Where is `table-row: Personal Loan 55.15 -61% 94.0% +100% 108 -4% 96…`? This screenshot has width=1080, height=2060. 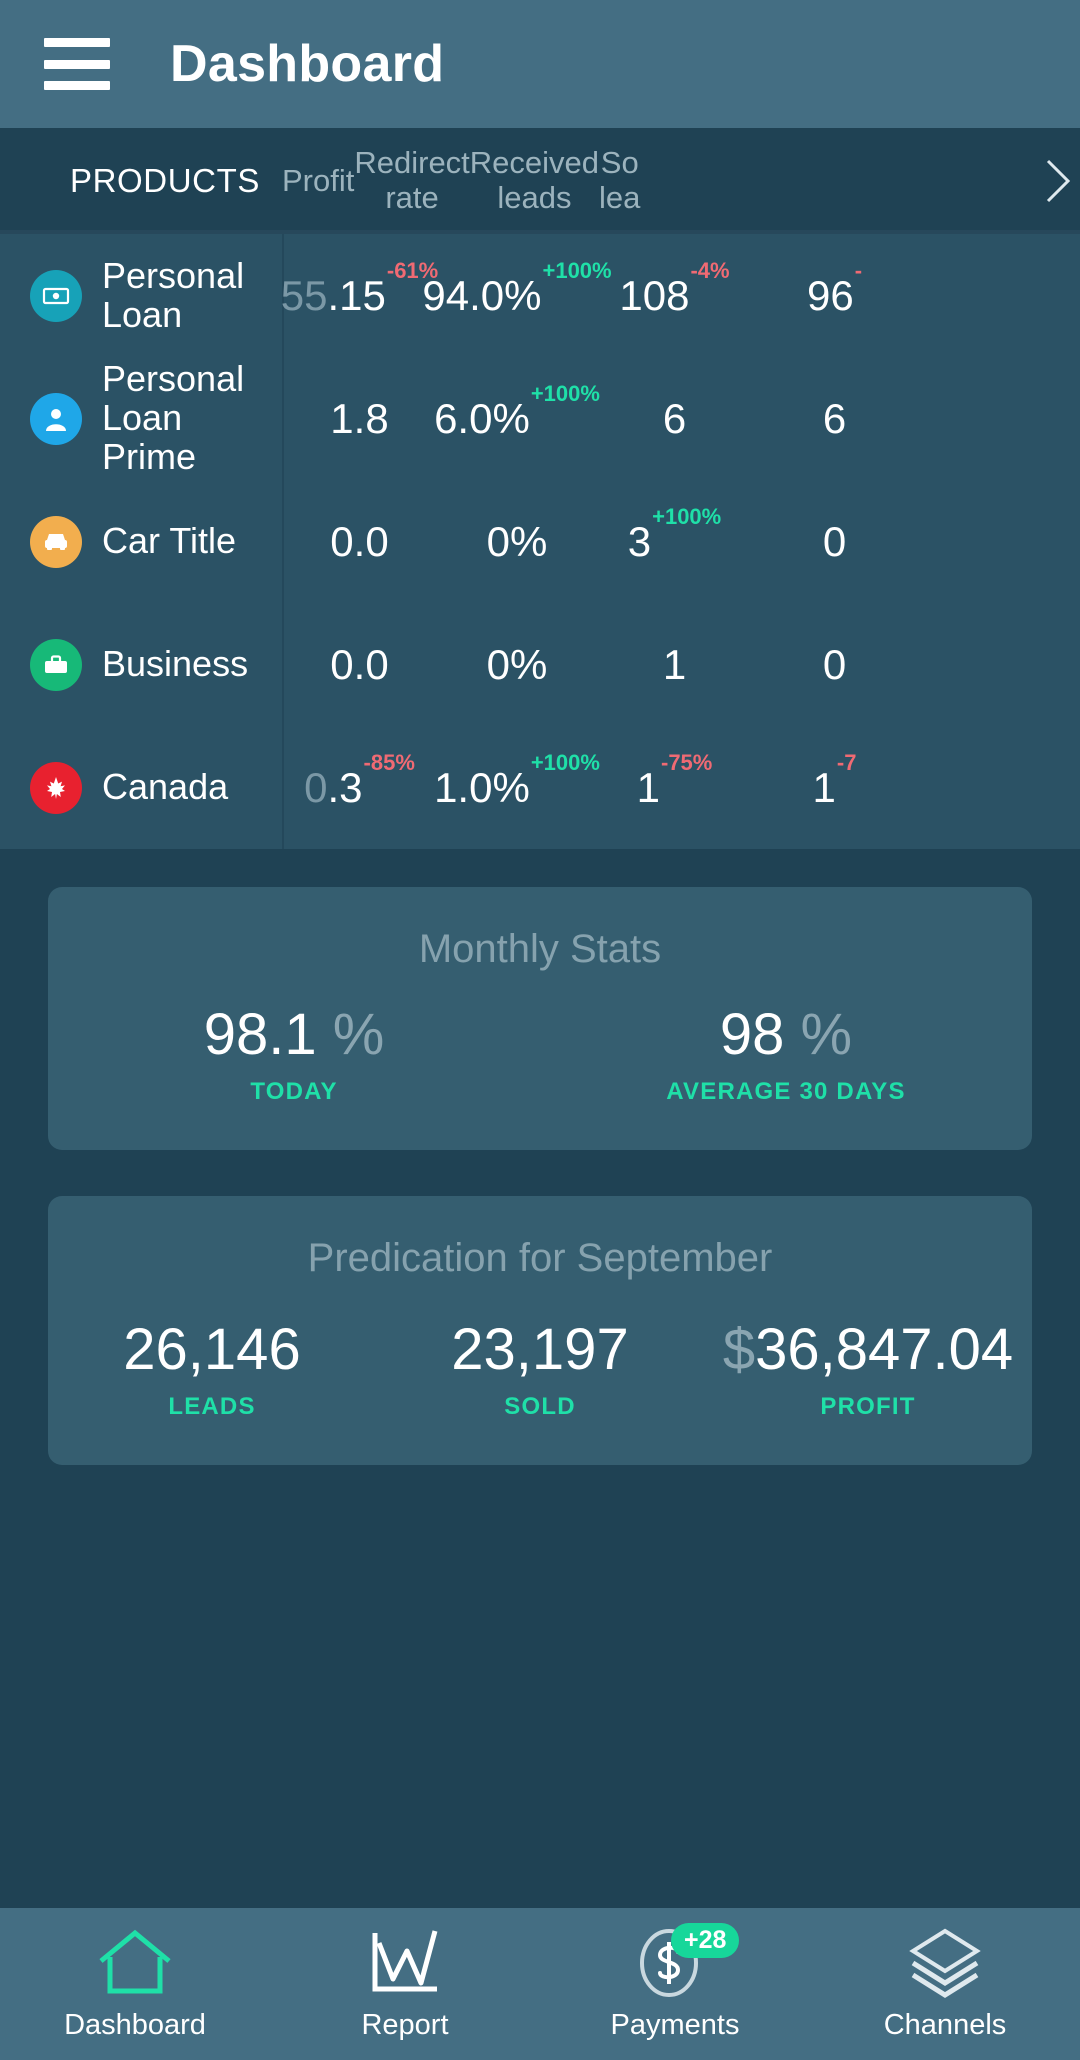
table-row: Personal Loan 55.15 -61% 94.0% +100% 108 -4% 96… is located at coordinates (540, 295).